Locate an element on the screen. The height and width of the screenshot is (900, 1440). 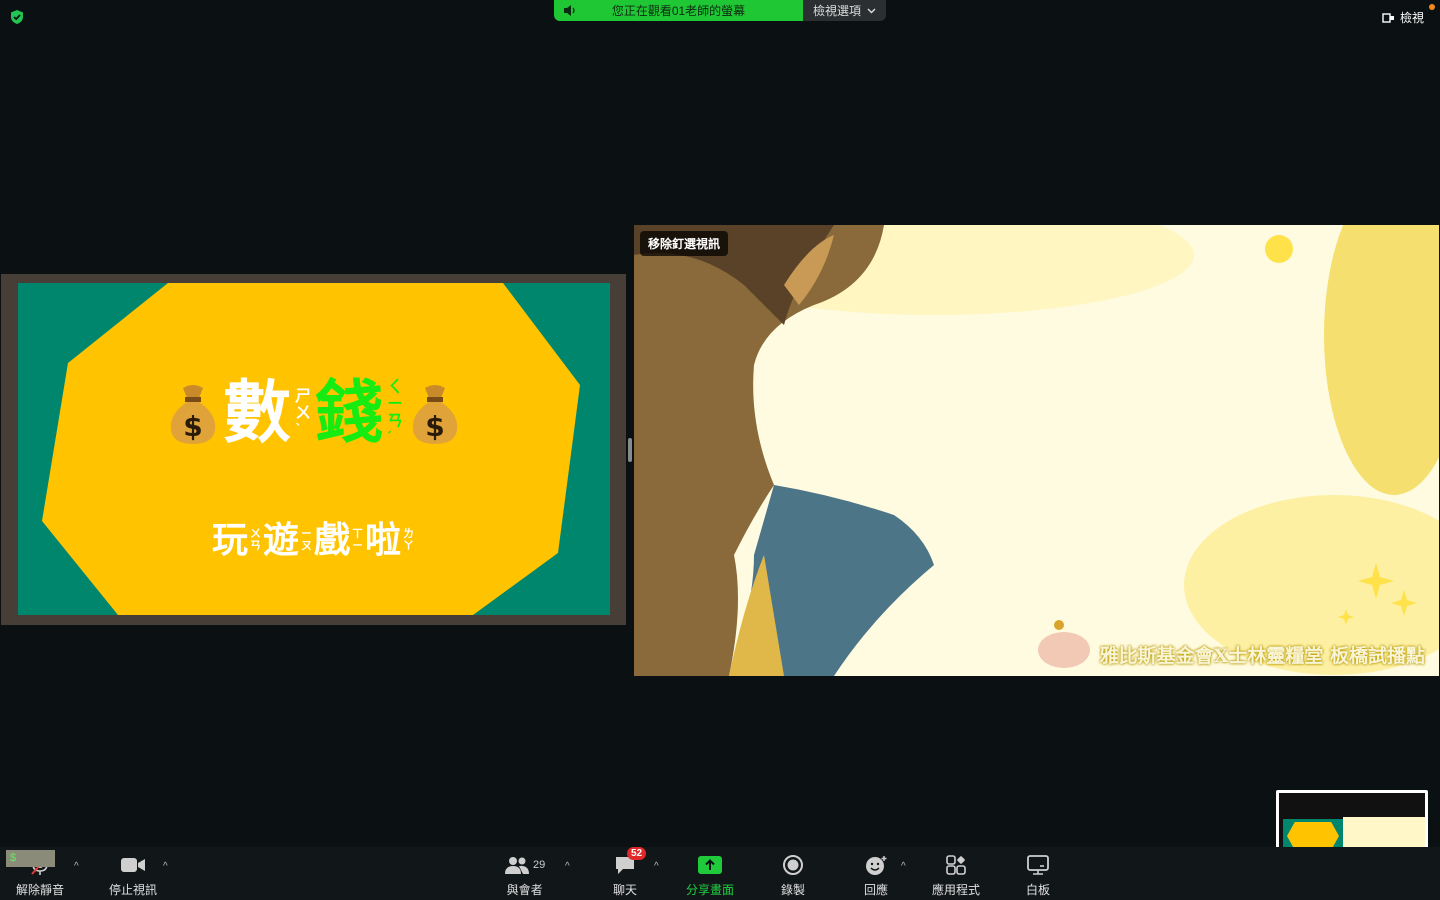
view-layout-icon is located at coordinates (1388, 17).